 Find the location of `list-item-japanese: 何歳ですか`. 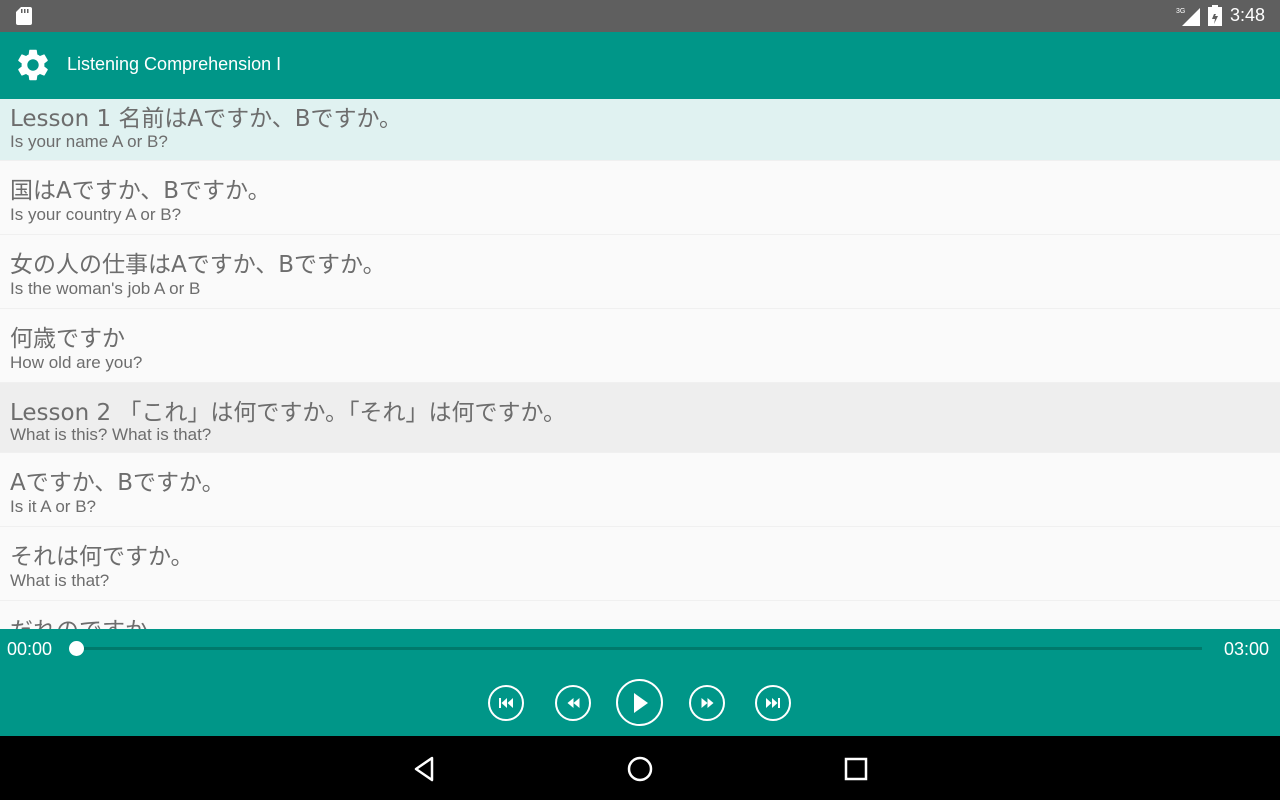

list-item-japanese: 何歳ですか is located at coordinates (67, 339).